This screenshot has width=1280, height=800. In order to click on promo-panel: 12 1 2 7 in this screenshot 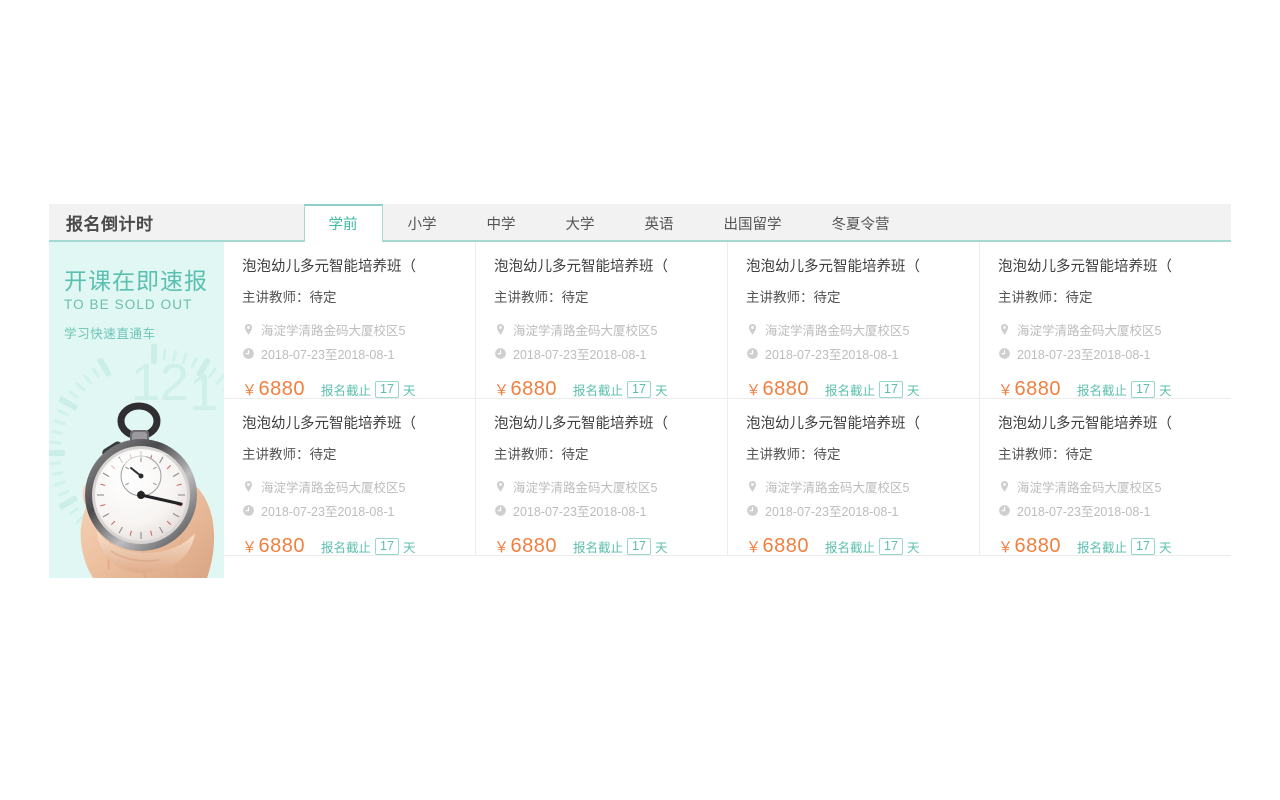, I will do `click(136, 410)`.